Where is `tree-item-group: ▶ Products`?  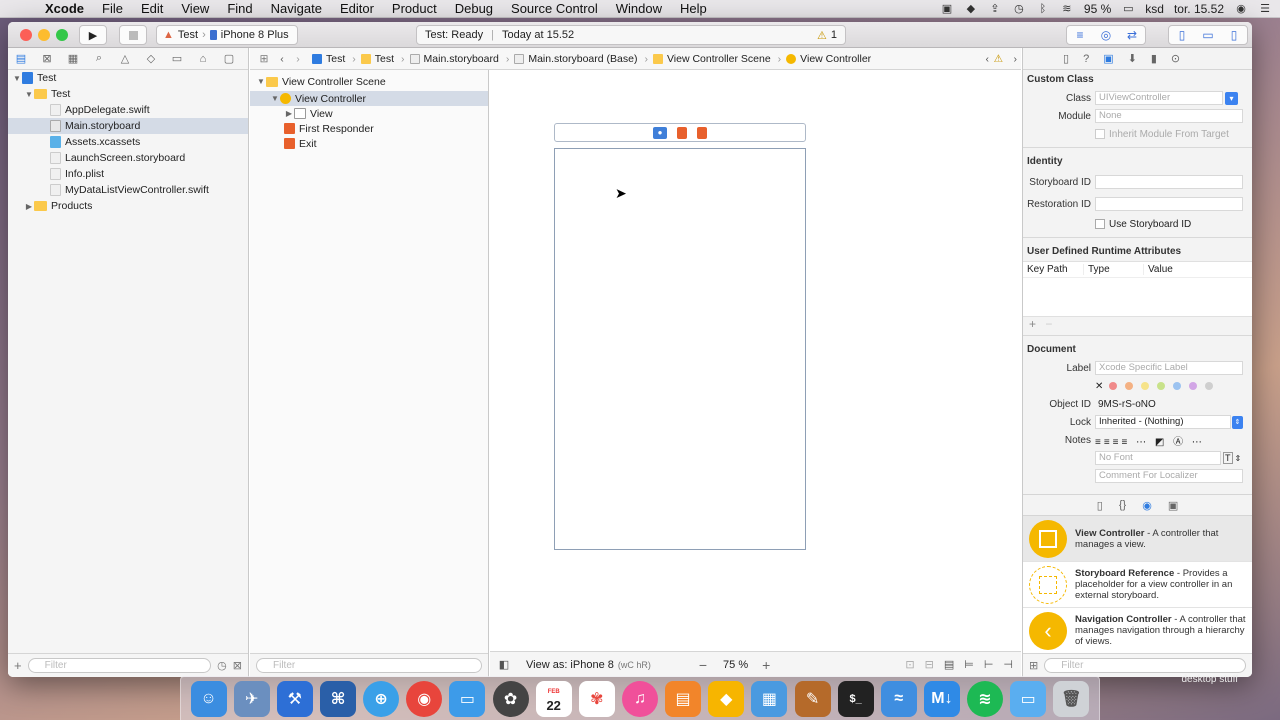
tree-item-group: ▶ Products is located at coordinates (128, 206).